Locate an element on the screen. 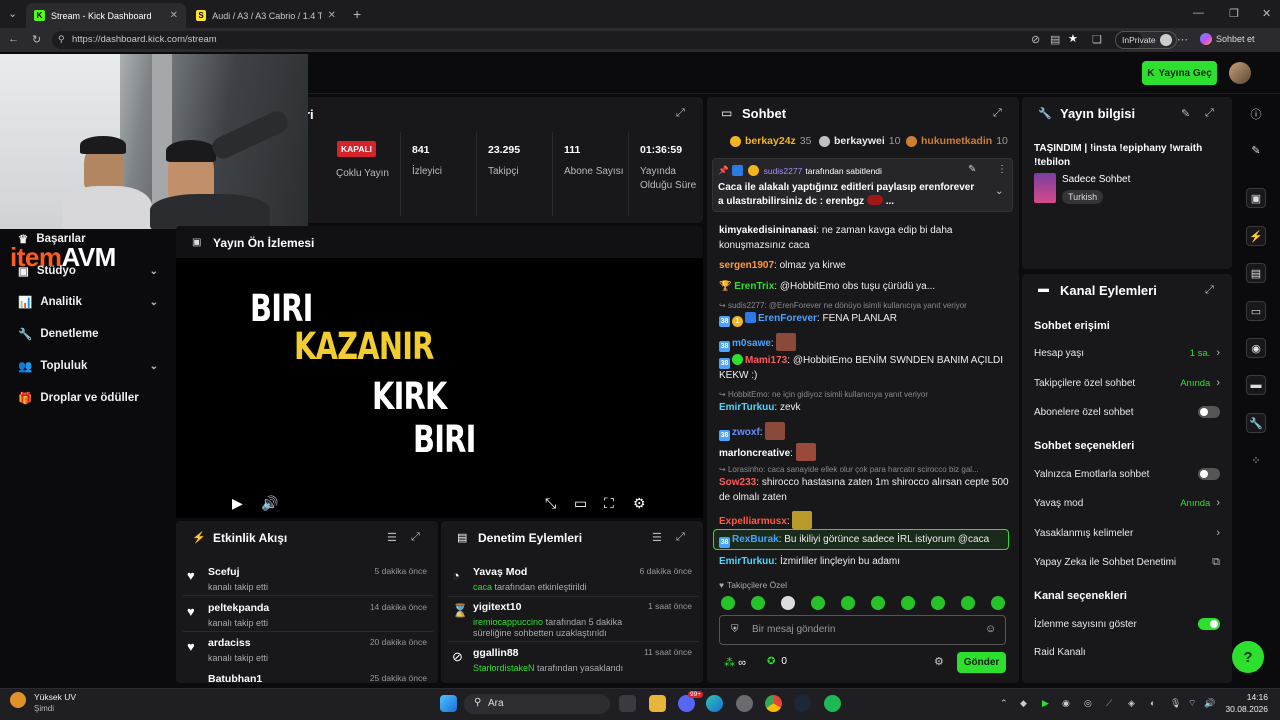 Image resolution: width=1280 pixels, height=720 pixels. help-button: ? is located at coordinates (1248, 657).